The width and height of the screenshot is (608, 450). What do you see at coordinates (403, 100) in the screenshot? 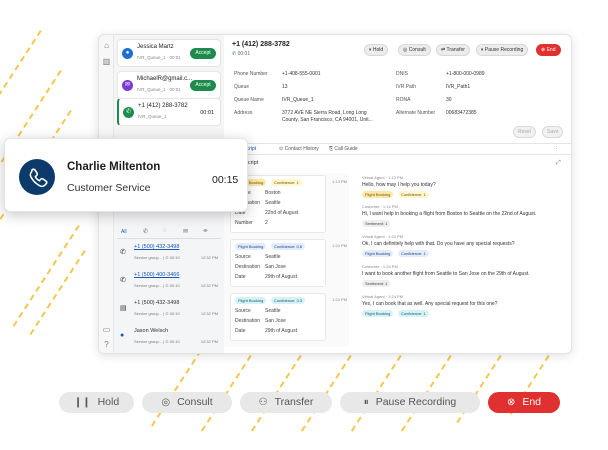
I see `detail-label: RONA` at bounding box center [403, 100].